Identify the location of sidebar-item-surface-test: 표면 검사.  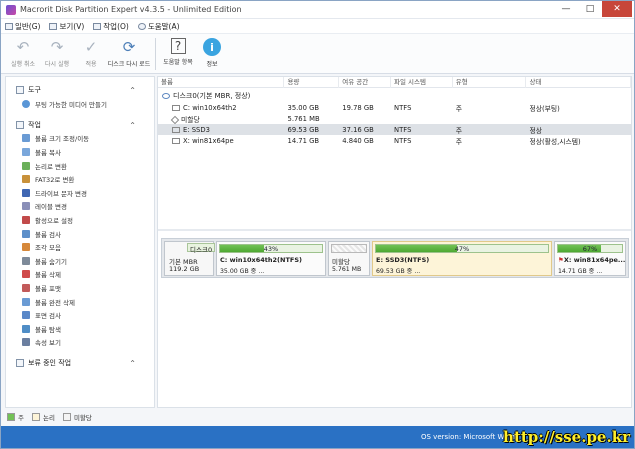
(80, 315).